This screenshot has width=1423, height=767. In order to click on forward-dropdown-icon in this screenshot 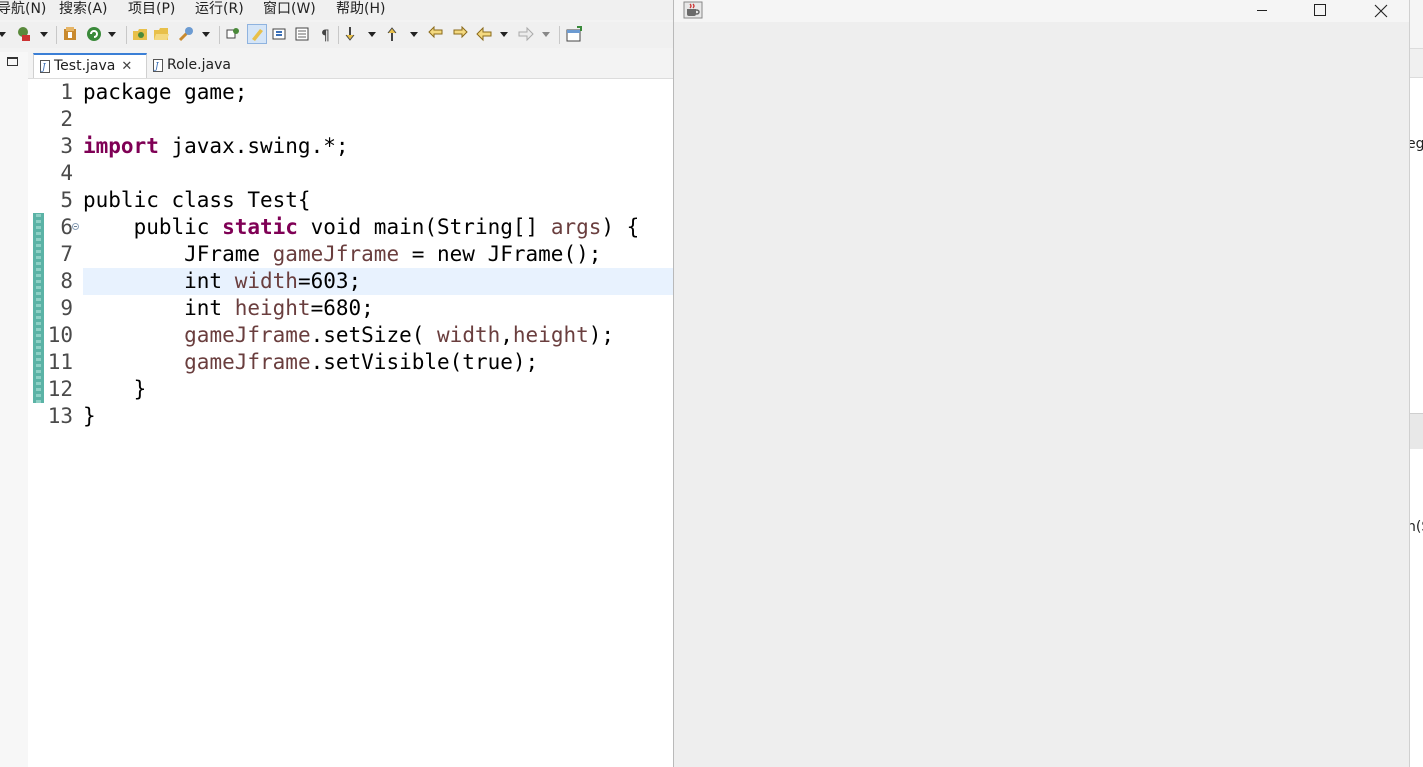, I will do `click(548, 34)`.